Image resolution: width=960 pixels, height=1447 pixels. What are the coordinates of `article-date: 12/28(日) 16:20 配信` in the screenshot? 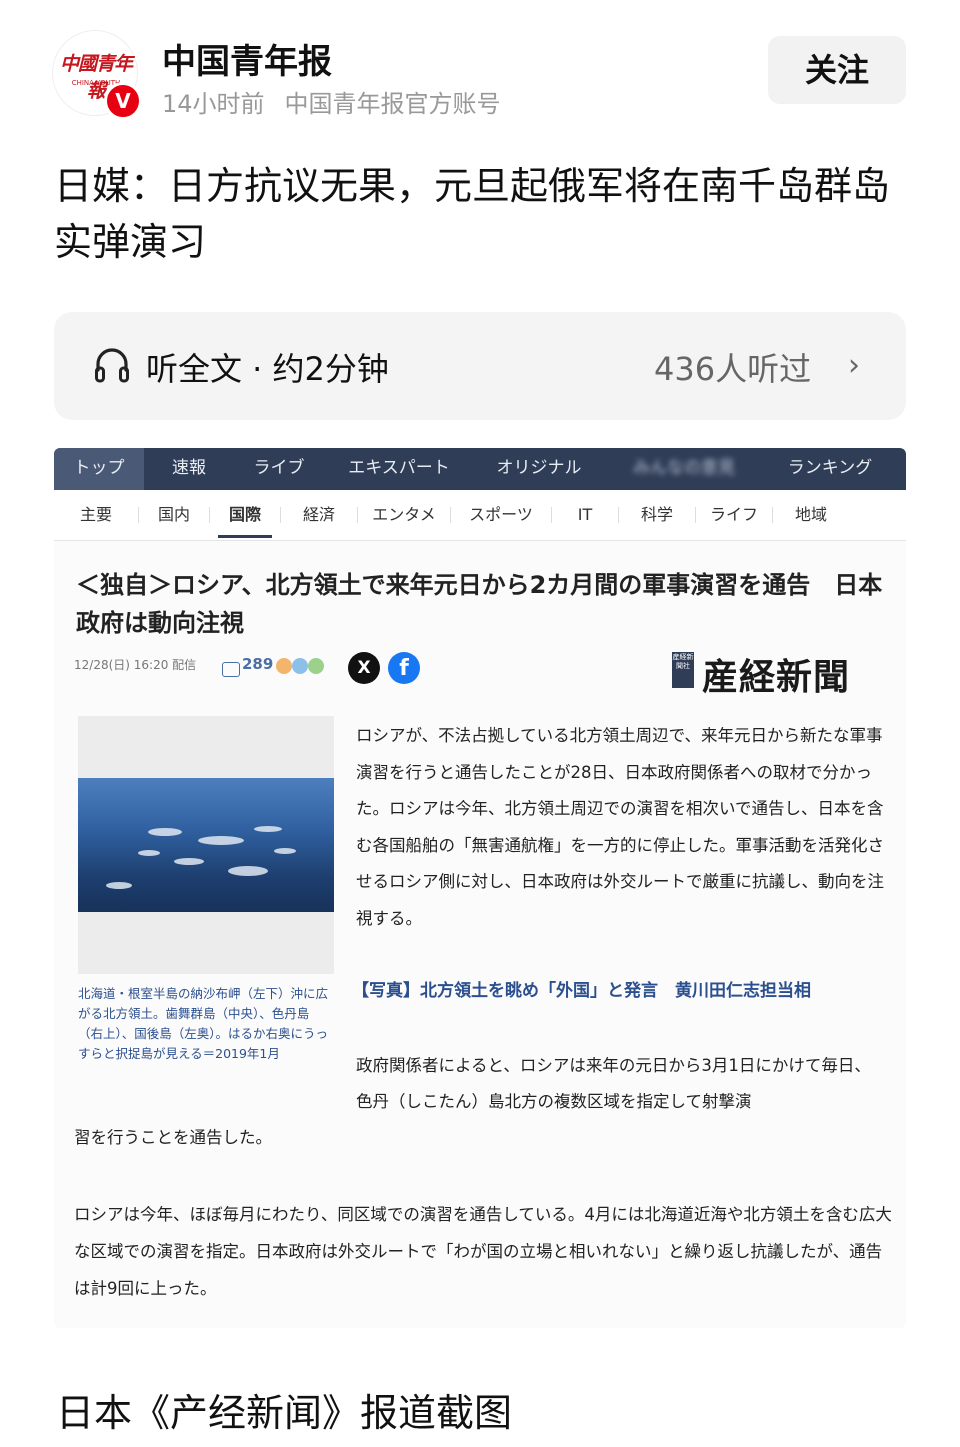 It's located at (135, 665).